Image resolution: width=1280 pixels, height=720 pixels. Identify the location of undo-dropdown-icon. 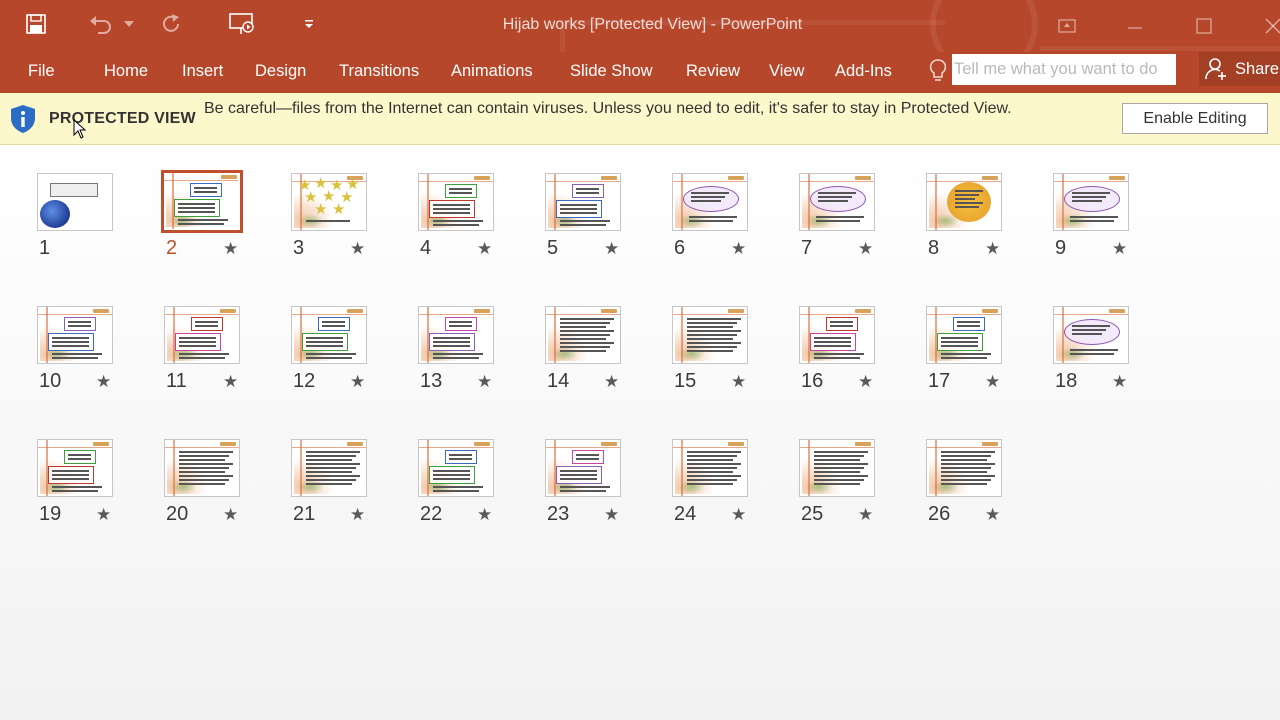
(129, 24).